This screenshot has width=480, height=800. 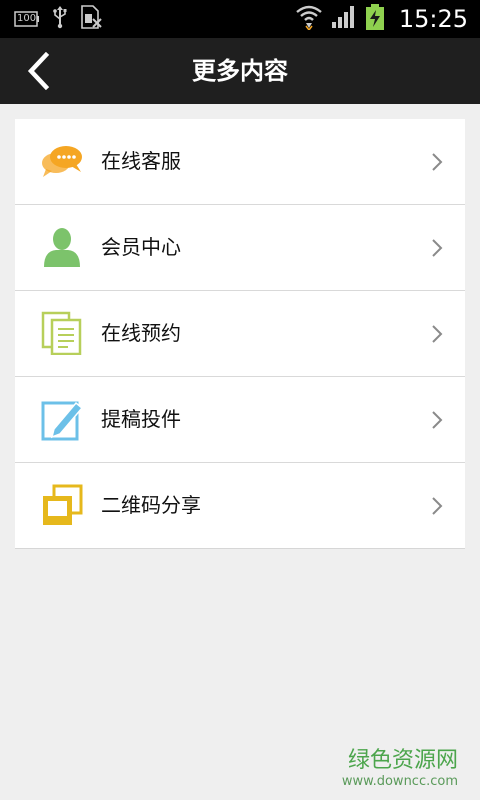 I want to click on watermark-title: 绿色资源网, so click(x=402, y=760).